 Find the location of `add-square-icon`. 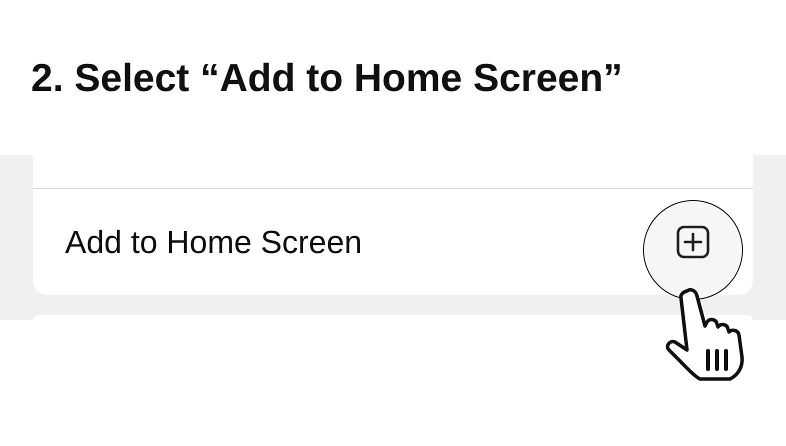

add-square-icon is located at coordinates (693, 242).